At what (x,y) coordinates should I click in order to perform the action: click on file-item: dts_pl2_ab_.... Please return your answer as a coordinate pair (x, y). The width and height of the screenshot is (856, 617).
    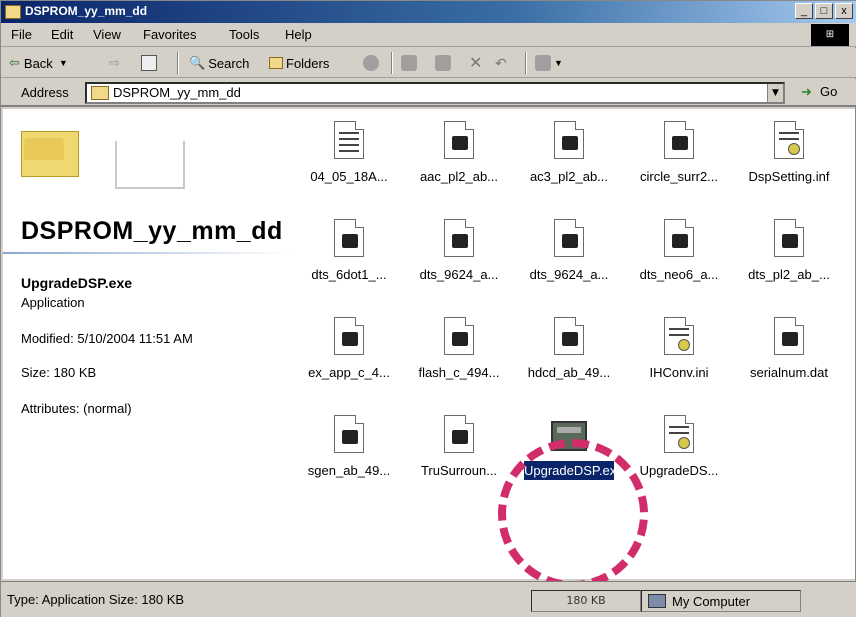
    Looking at the image, I should click on (789, 263).